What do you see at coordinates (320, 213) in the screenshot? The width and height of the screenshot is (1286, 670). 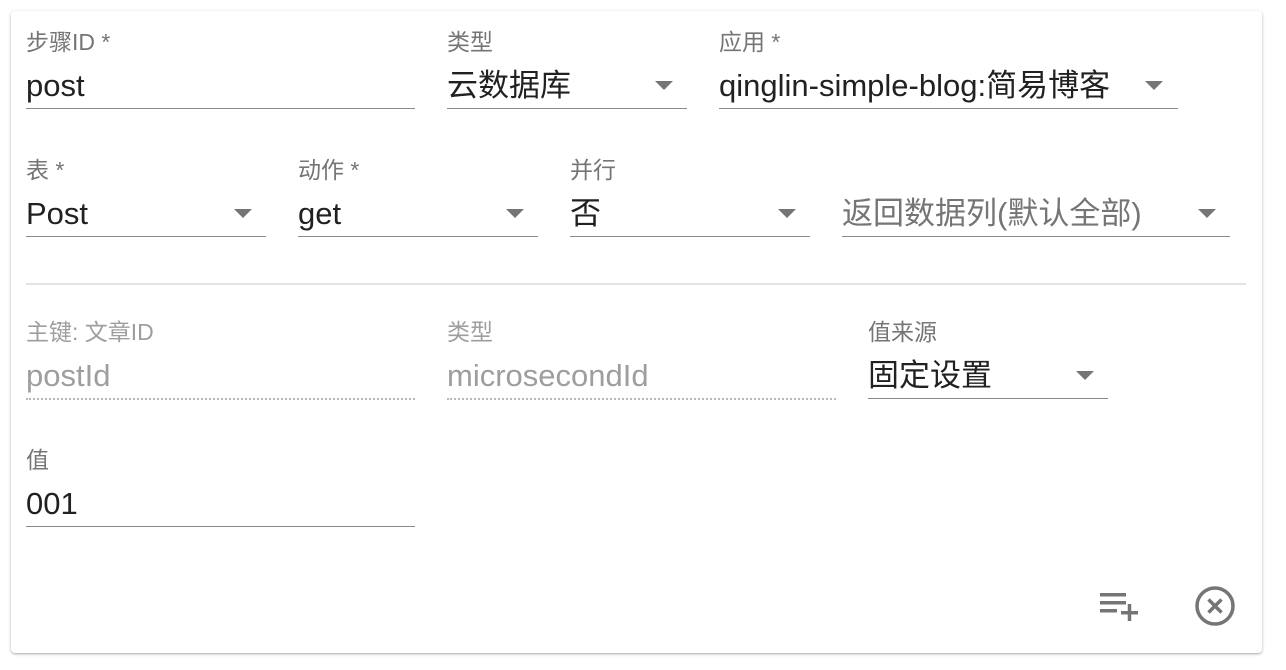 I see `action-value: get` at bounding box center [320, 213].